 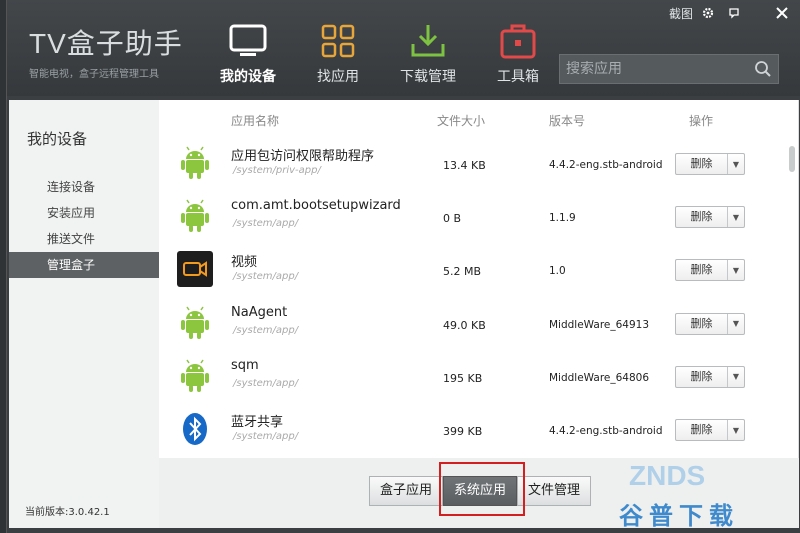 What do you see at coordinates (792, 299) in the screenshot?
I see `scrollbar` at bounding box center [792, 299].